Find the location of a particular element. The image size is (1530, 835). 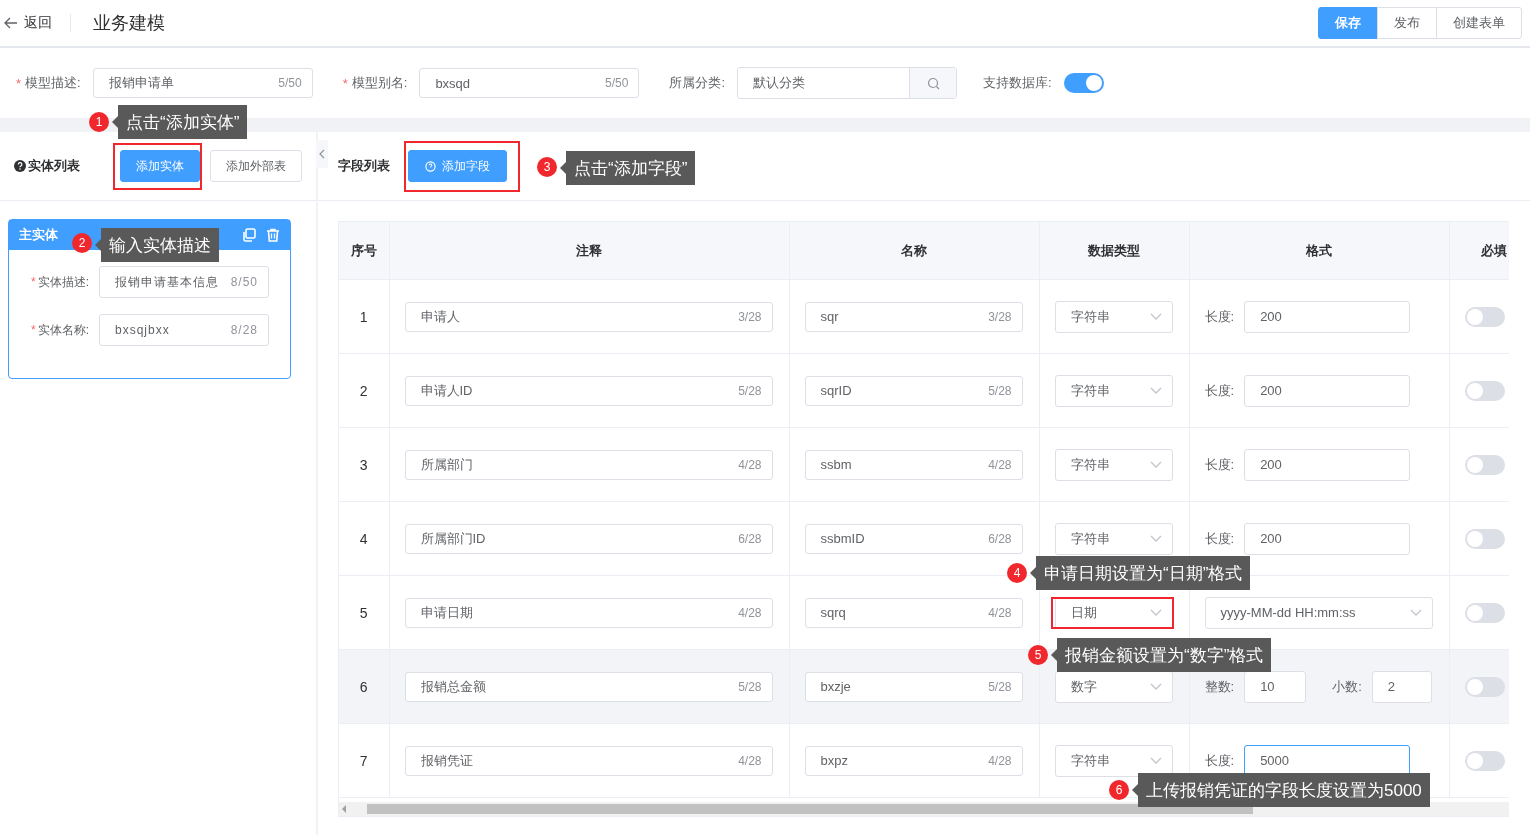

row-number: 5 is located at coordinates (364, 612).